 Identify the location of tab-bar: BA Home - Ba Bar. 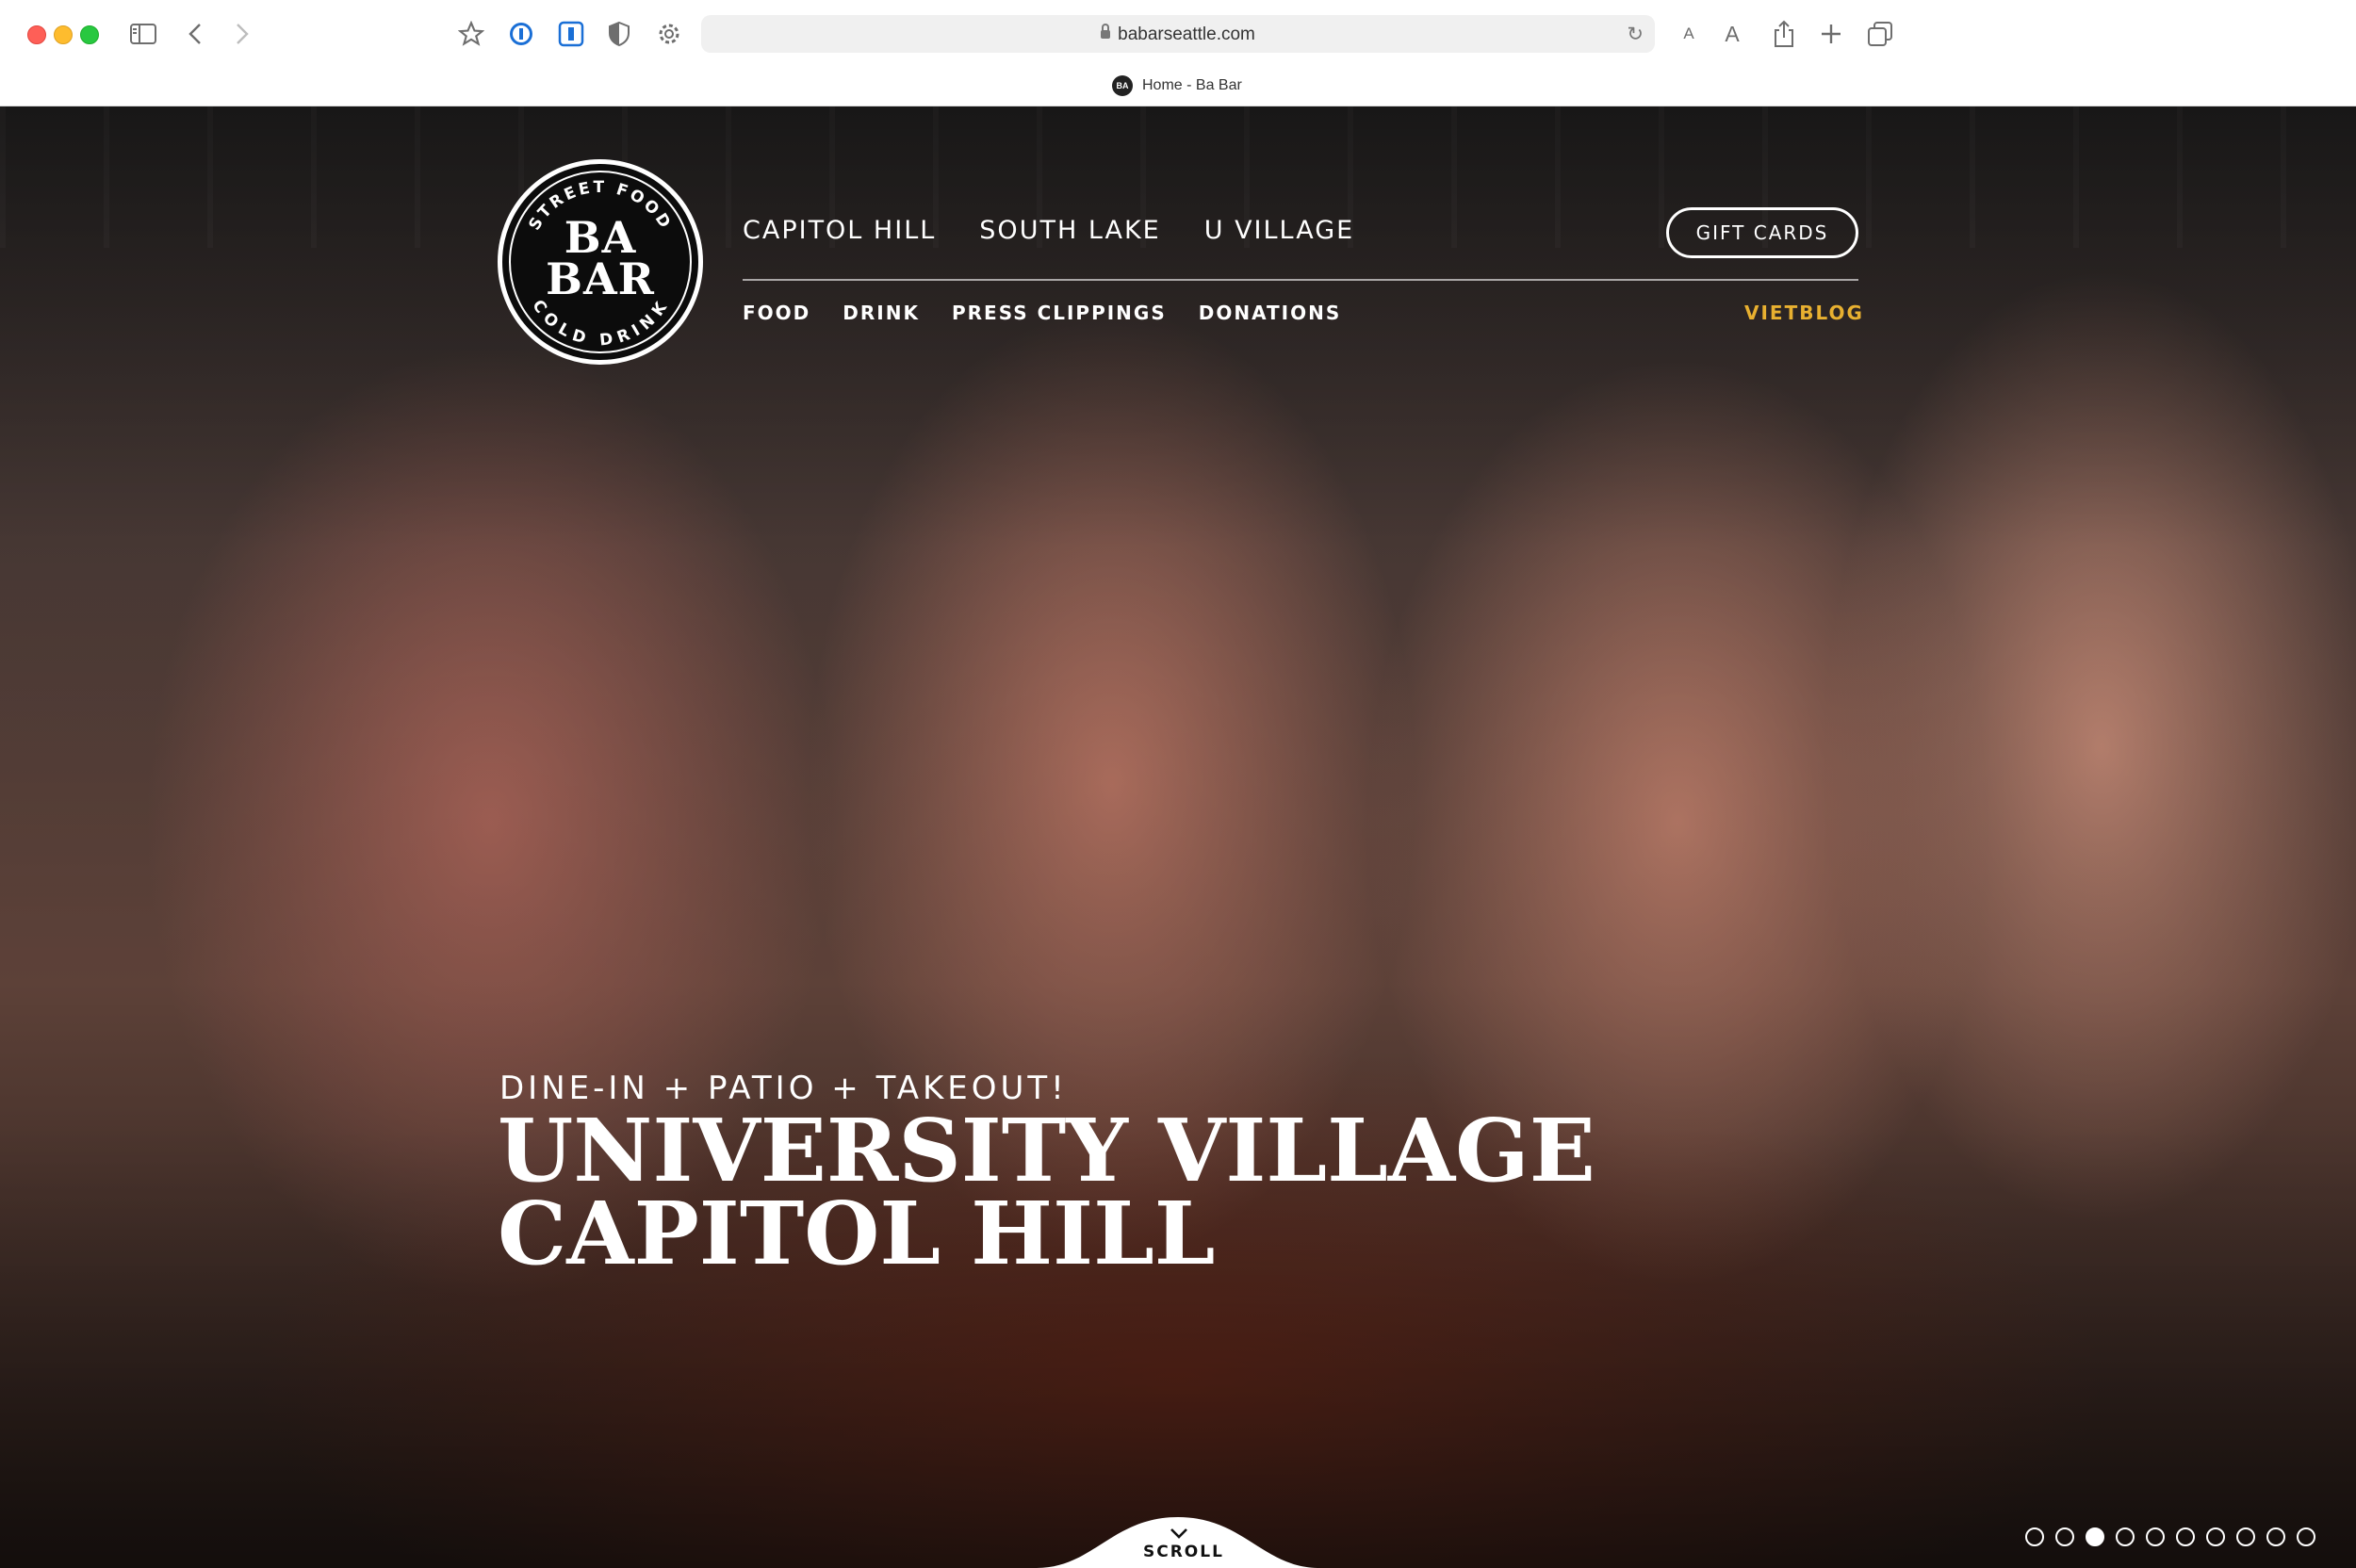
(1178, 86).